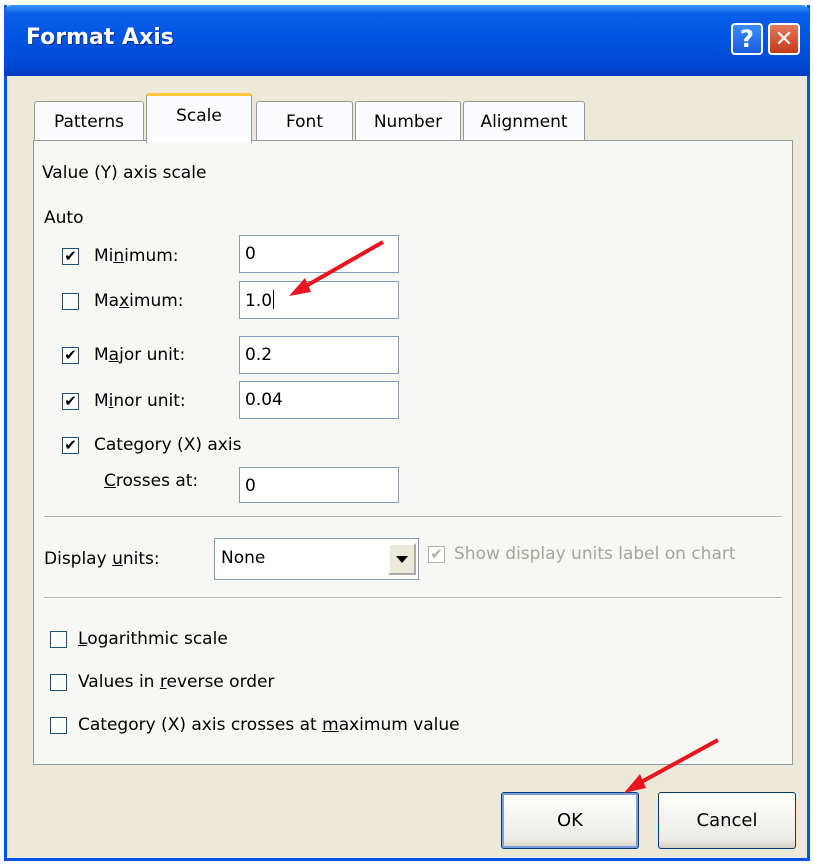 This screenshot has height=865, width=814. I want to click on major-unit-label-accel: a, so click(114, 355).